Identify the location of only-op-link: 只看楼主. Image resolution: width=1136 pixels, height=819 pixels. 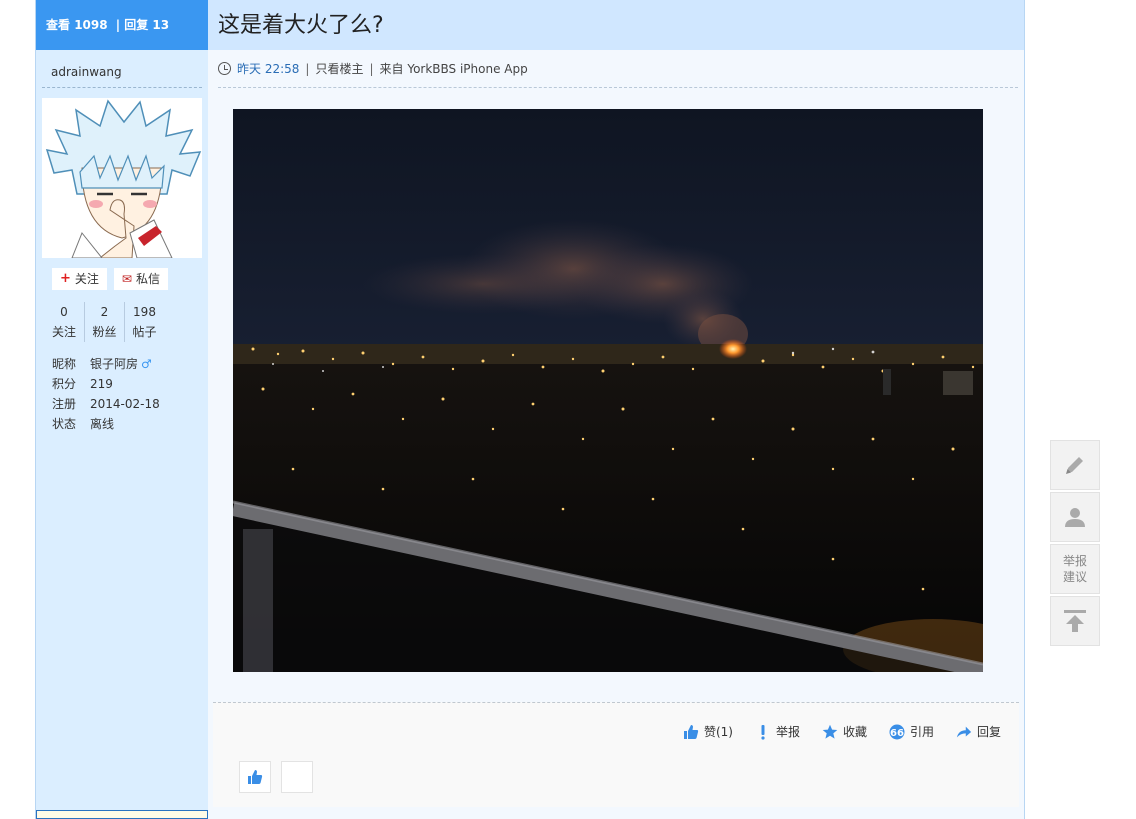
(339, 69).